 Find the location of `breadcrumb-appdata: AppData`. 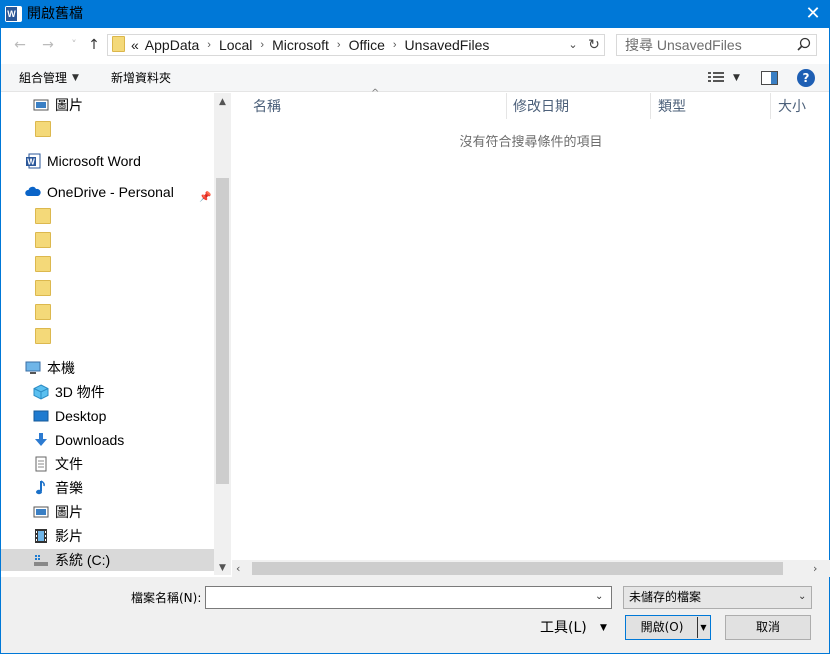

breadcrumb-appdata: AppData is located at coordinates (172, 45).